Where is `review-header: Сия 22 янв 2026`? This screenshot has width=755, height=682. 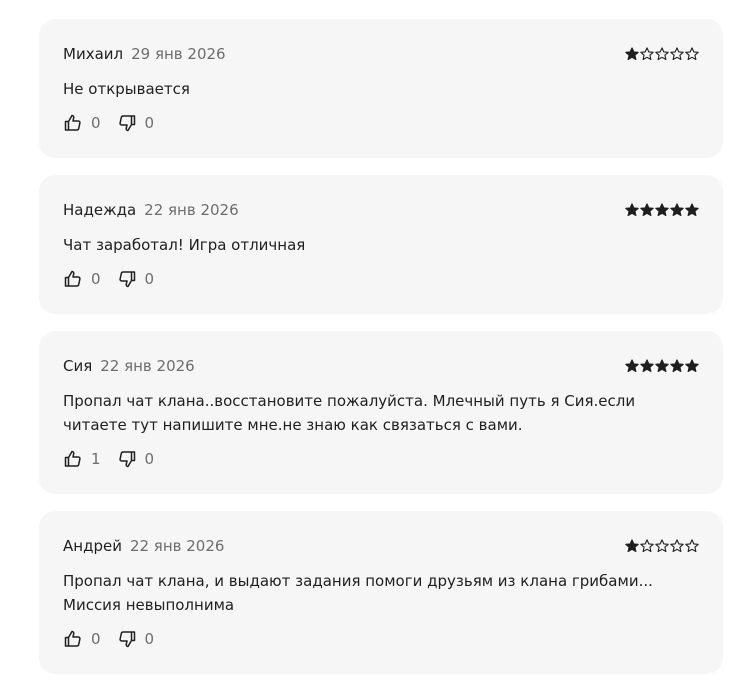 review-header: Сия 22 янв 2026 is located at coordinates (129, 367).